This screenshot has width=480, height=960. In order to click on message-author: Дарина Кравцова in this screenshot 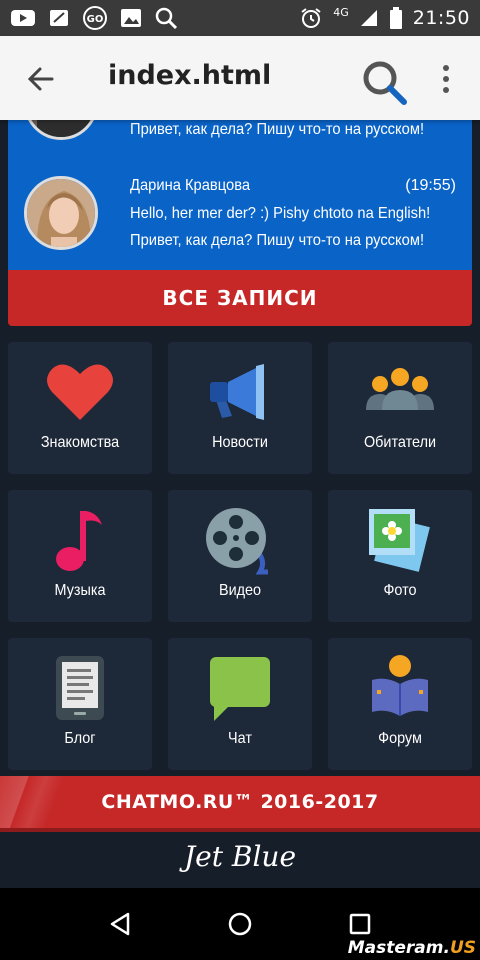, I will do `click(190, 185)`.